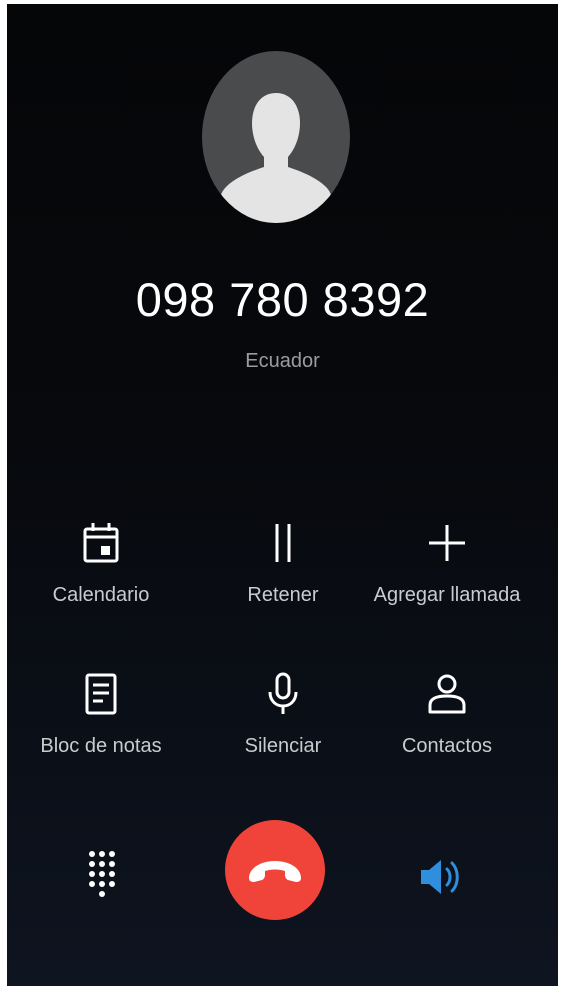 The height and width of the screenshot is (990, 565). I want to click on plus-icon, so click(447, 542).